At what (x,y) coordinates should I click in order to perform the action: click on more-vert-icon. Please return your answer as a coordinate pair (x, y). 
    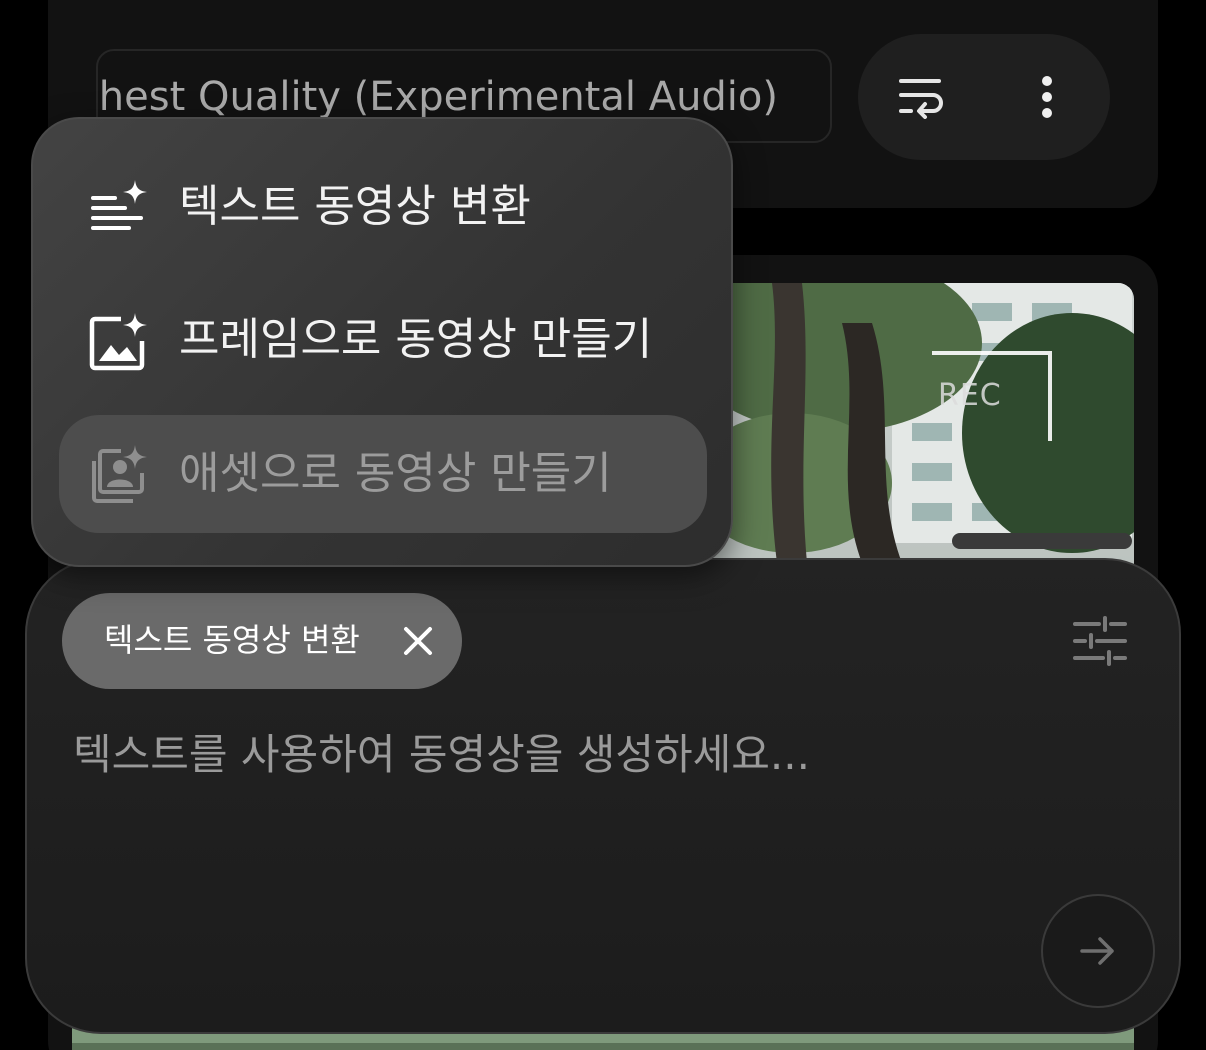
    Looking at the image, I should click on (1047, 97).